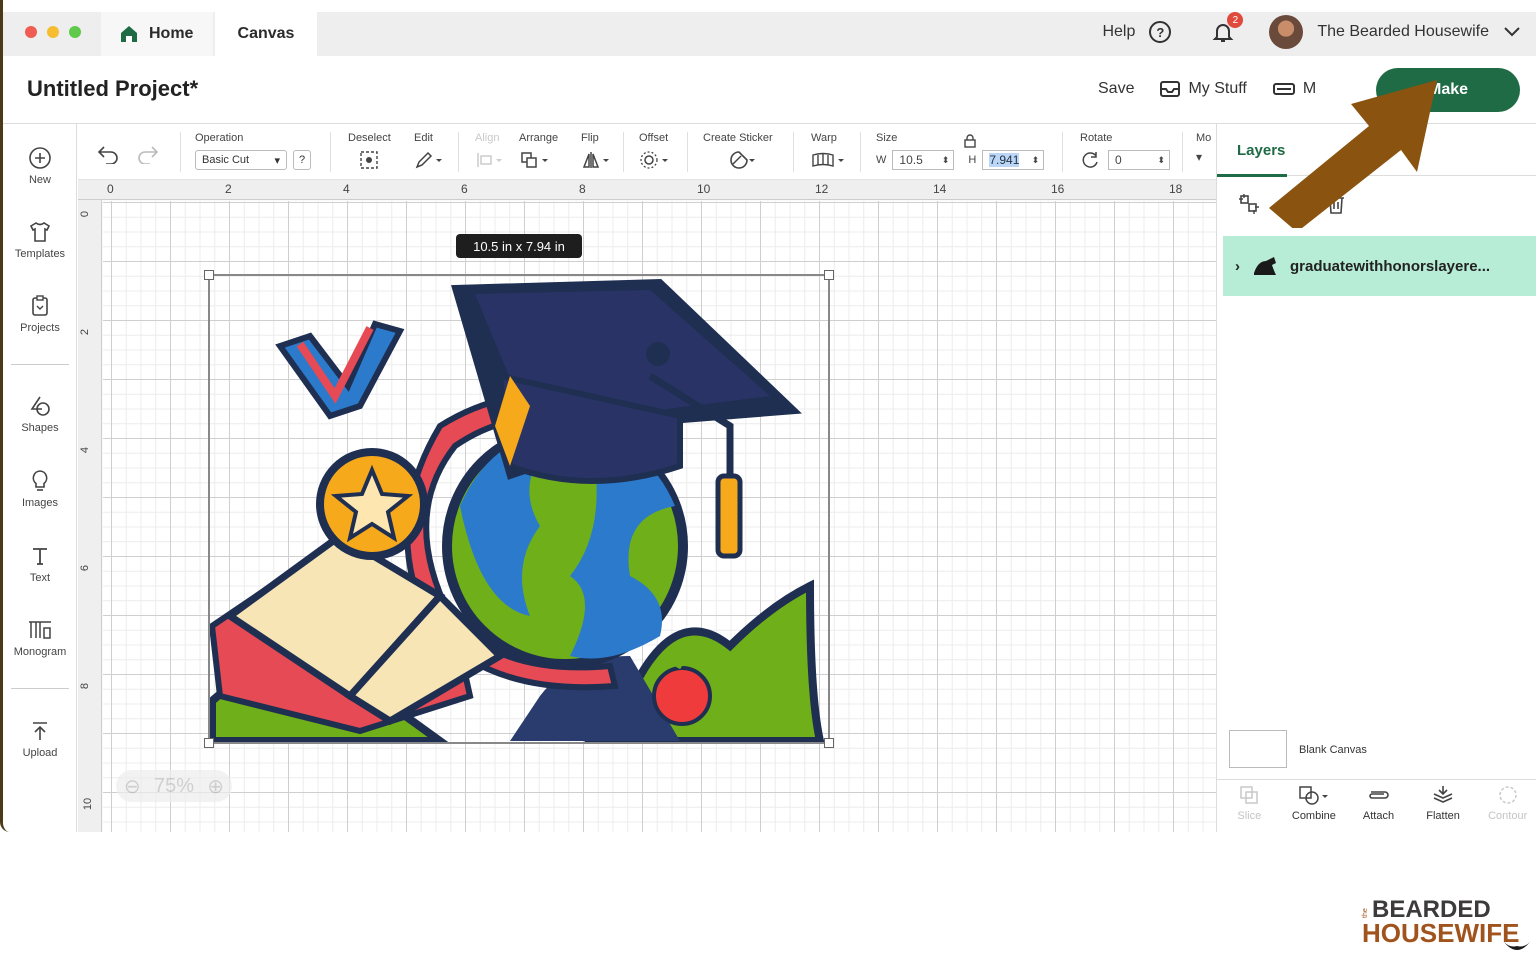 The height and width of the screenshot is (976, 1536). I want to click on edit-button: Edit, so click(429, 152).